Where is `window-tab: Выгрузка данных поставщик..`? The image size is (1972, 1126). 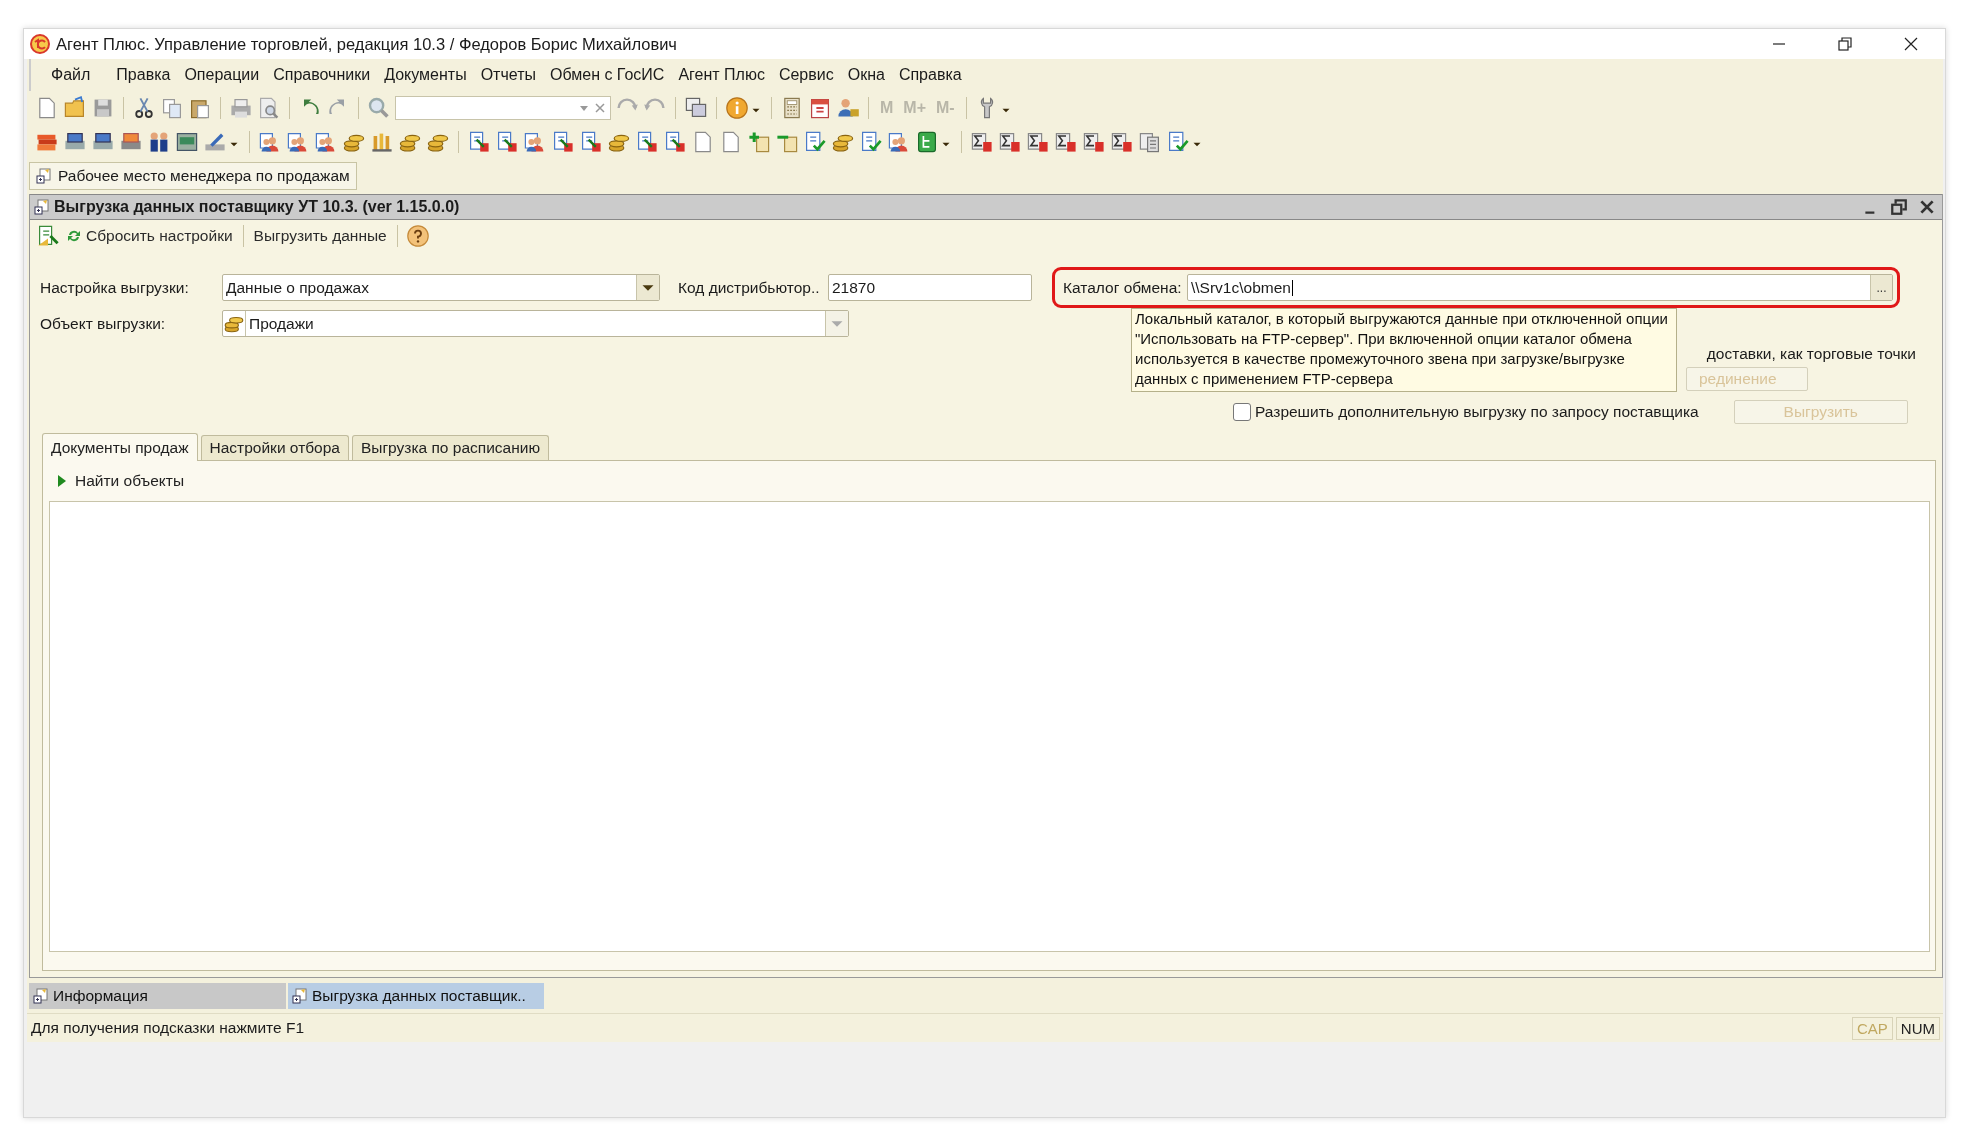
window-tab: Выгрузка данных поставщик.. is located at coordinates (416, 996).